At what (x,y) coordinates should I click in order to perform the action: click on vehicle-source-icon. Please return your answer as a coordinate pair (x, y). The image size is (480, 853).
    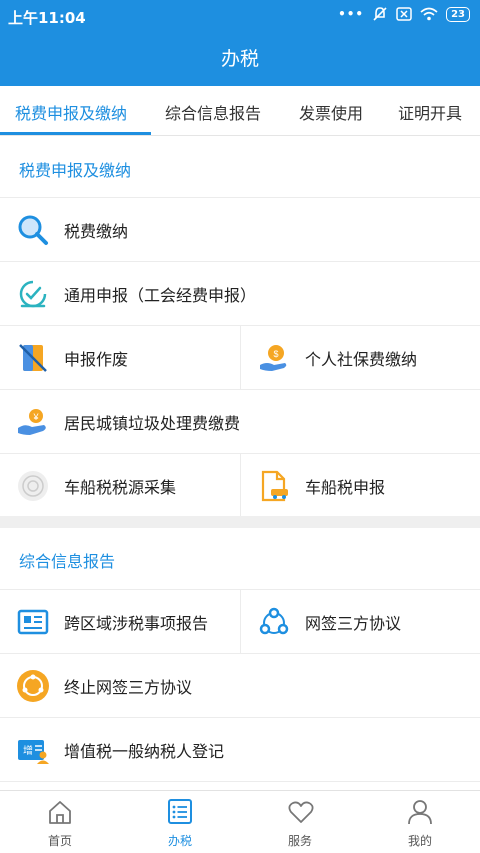
    Looking at the image, I should click on (33, 485).